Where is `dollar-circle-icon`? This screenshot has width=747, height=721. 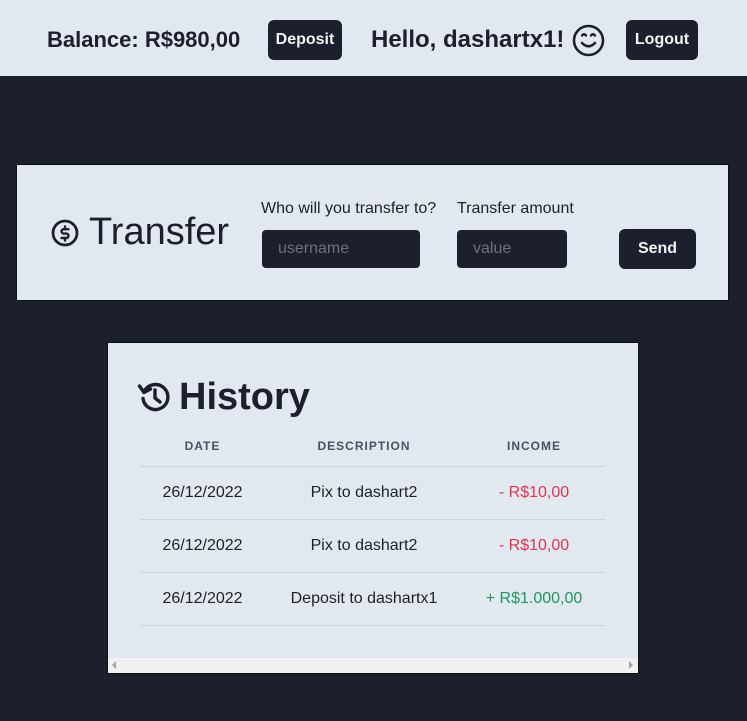
dollar-circle-icon is located at coordinates (65, 233).